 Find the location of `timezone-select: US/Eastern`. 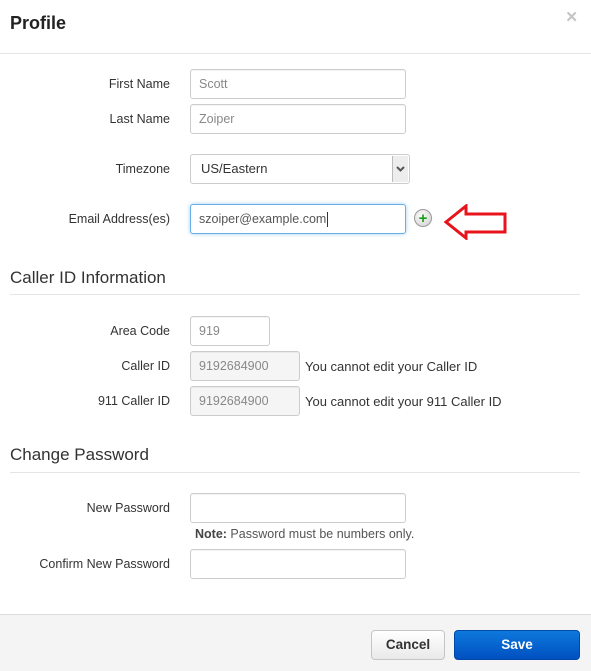

timezone-select: US/Eastern is located at coordinates (300, 169).